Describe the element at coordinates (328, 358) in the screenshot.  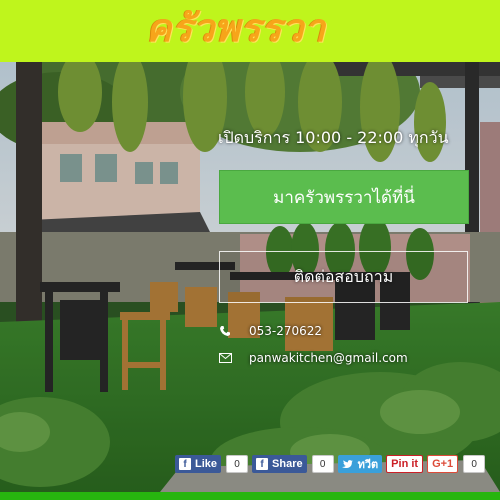
I see `email-address: panwakitchen@gmail.com` at that location.